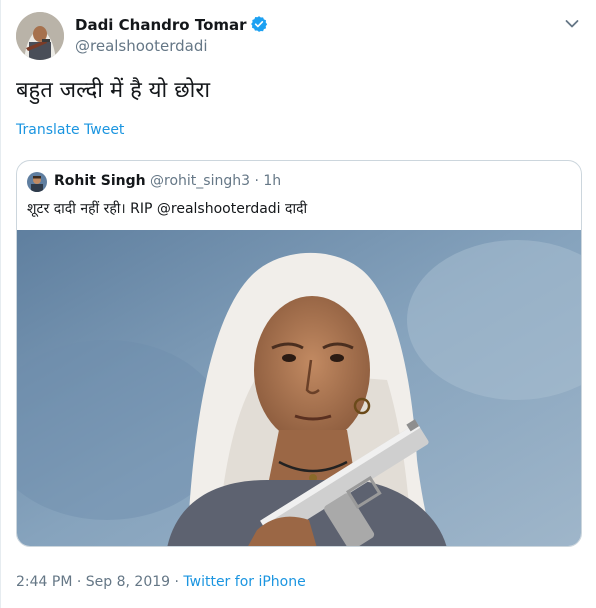 This screenshot has height=608, width=596. Describe the element at coordinates (100, 181) in the screenshot. I see `quoted-author-name: Rohit Singh` at that location.